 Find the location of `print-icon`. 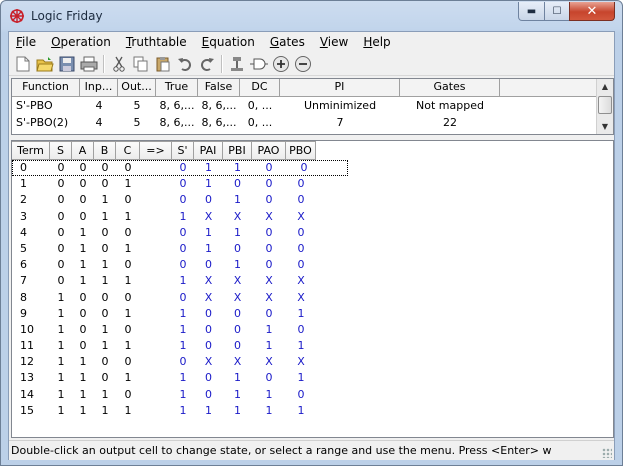

print-icon is located at coordinates (89, 64).